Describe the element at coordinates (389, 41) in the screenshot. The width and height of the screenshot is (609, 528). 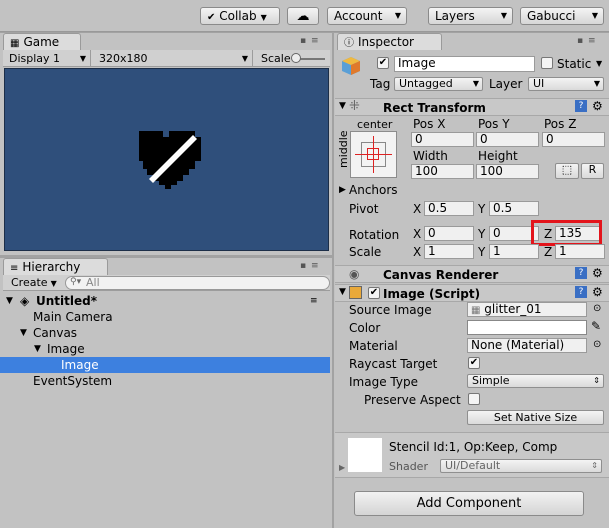
I see `tab-inspector: ⓘ Inspector` at that location.